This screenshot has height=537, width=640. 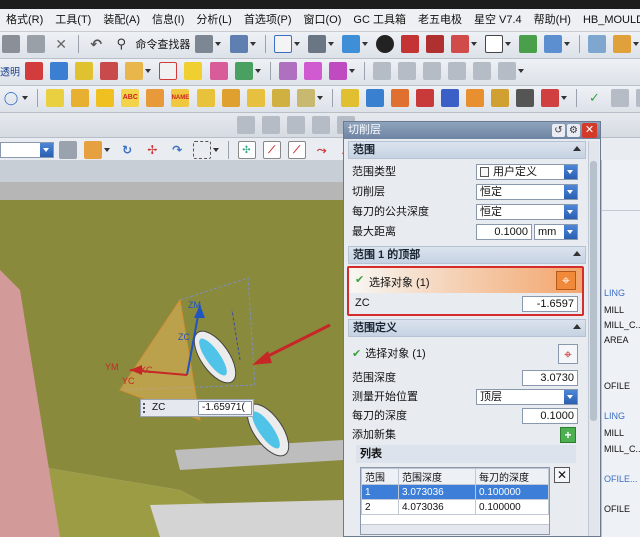 I want to click on sheet-icon, so click(x=500, y=98).